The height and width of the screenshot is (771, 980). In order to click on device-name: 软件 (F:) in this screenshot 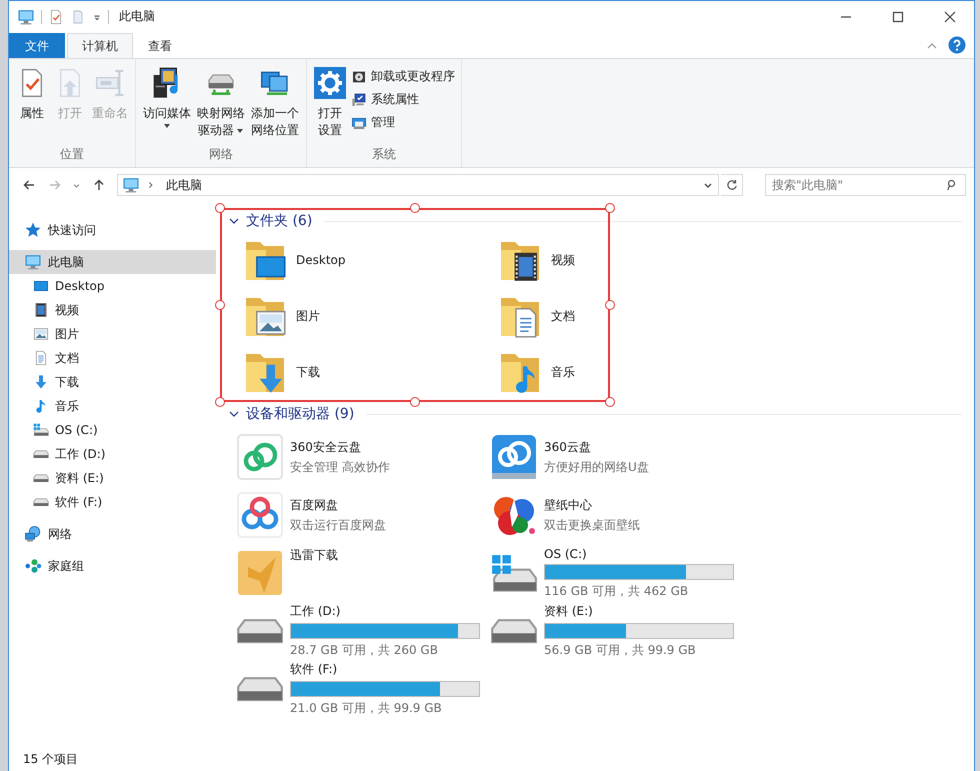, I will do `click(385, 669)`.